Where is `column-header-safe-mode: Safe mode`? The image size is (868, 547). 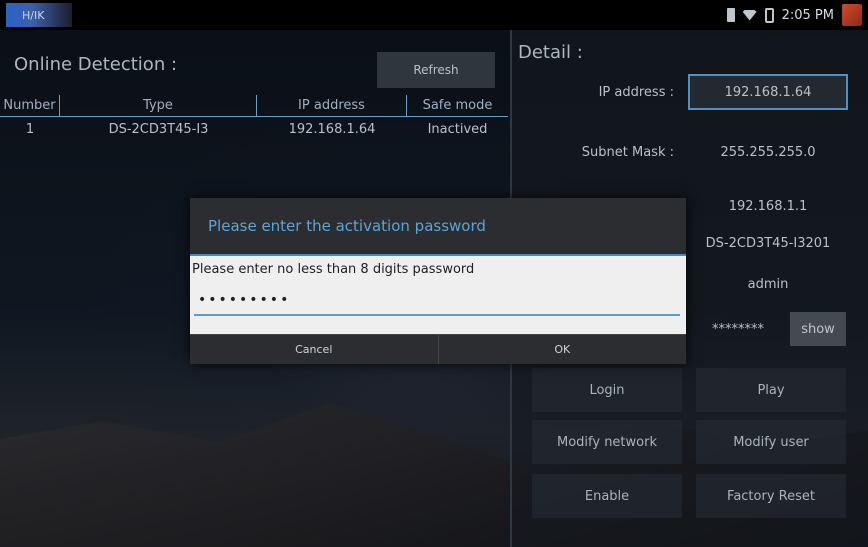
column-header-safe-mode: Safe mode is located at coordinates (457, 105).